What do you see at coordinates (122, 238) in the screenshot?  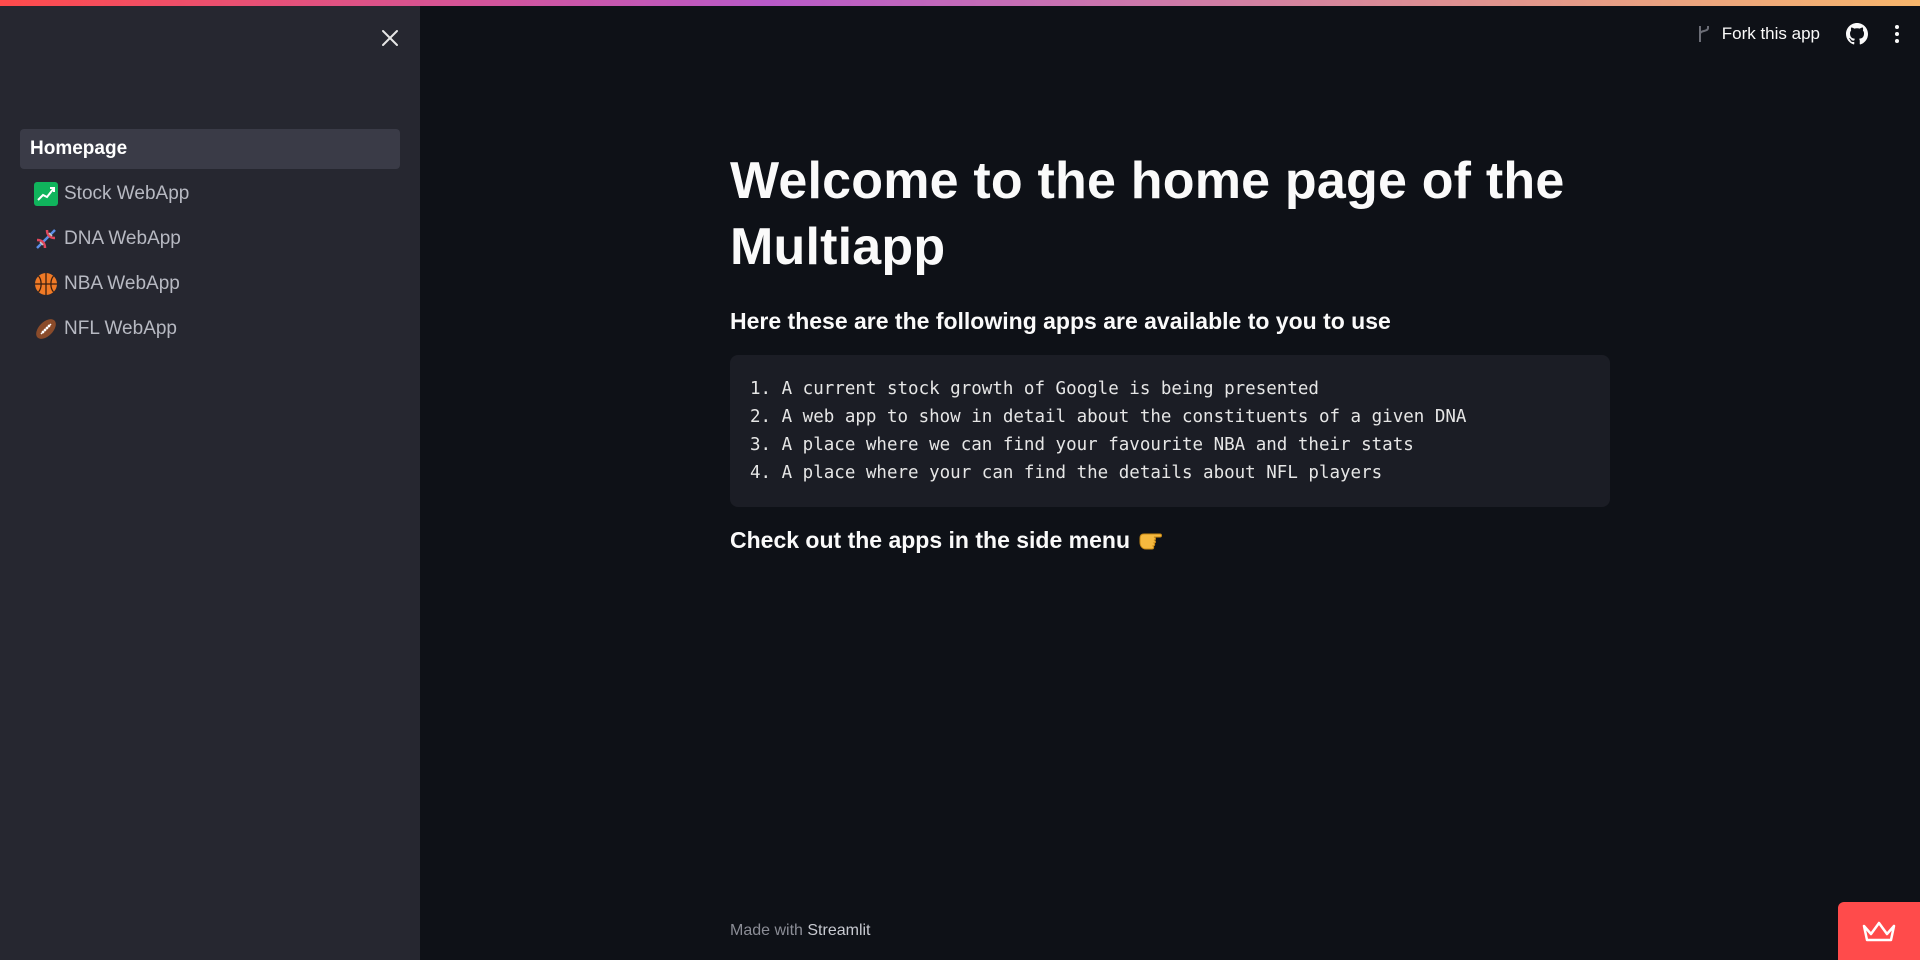 I see `sidebar-item-label: DNA WebApp` at bounding box center [122, 238].